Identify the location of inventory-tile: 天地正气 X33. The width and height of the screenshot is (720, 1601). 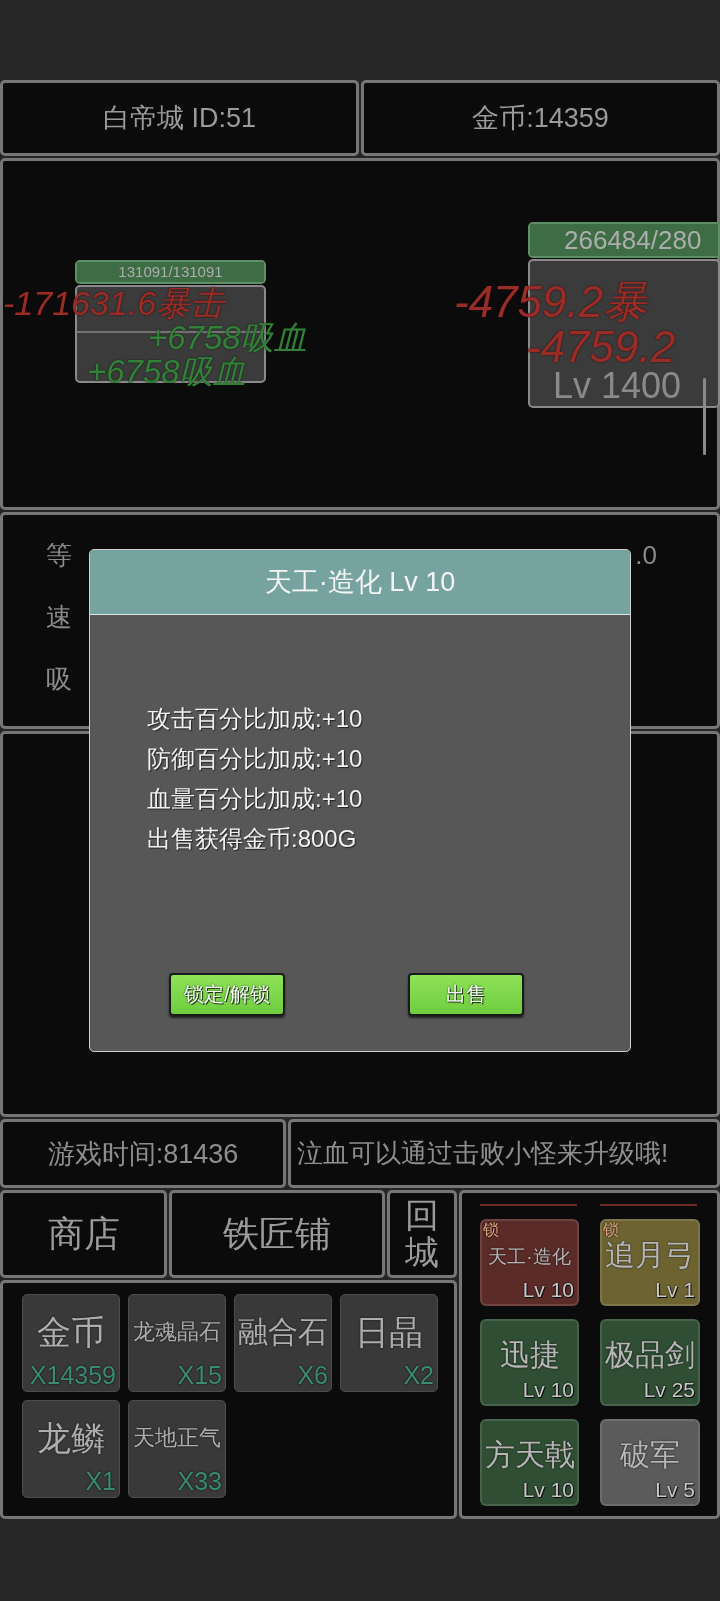
(177, 1449).